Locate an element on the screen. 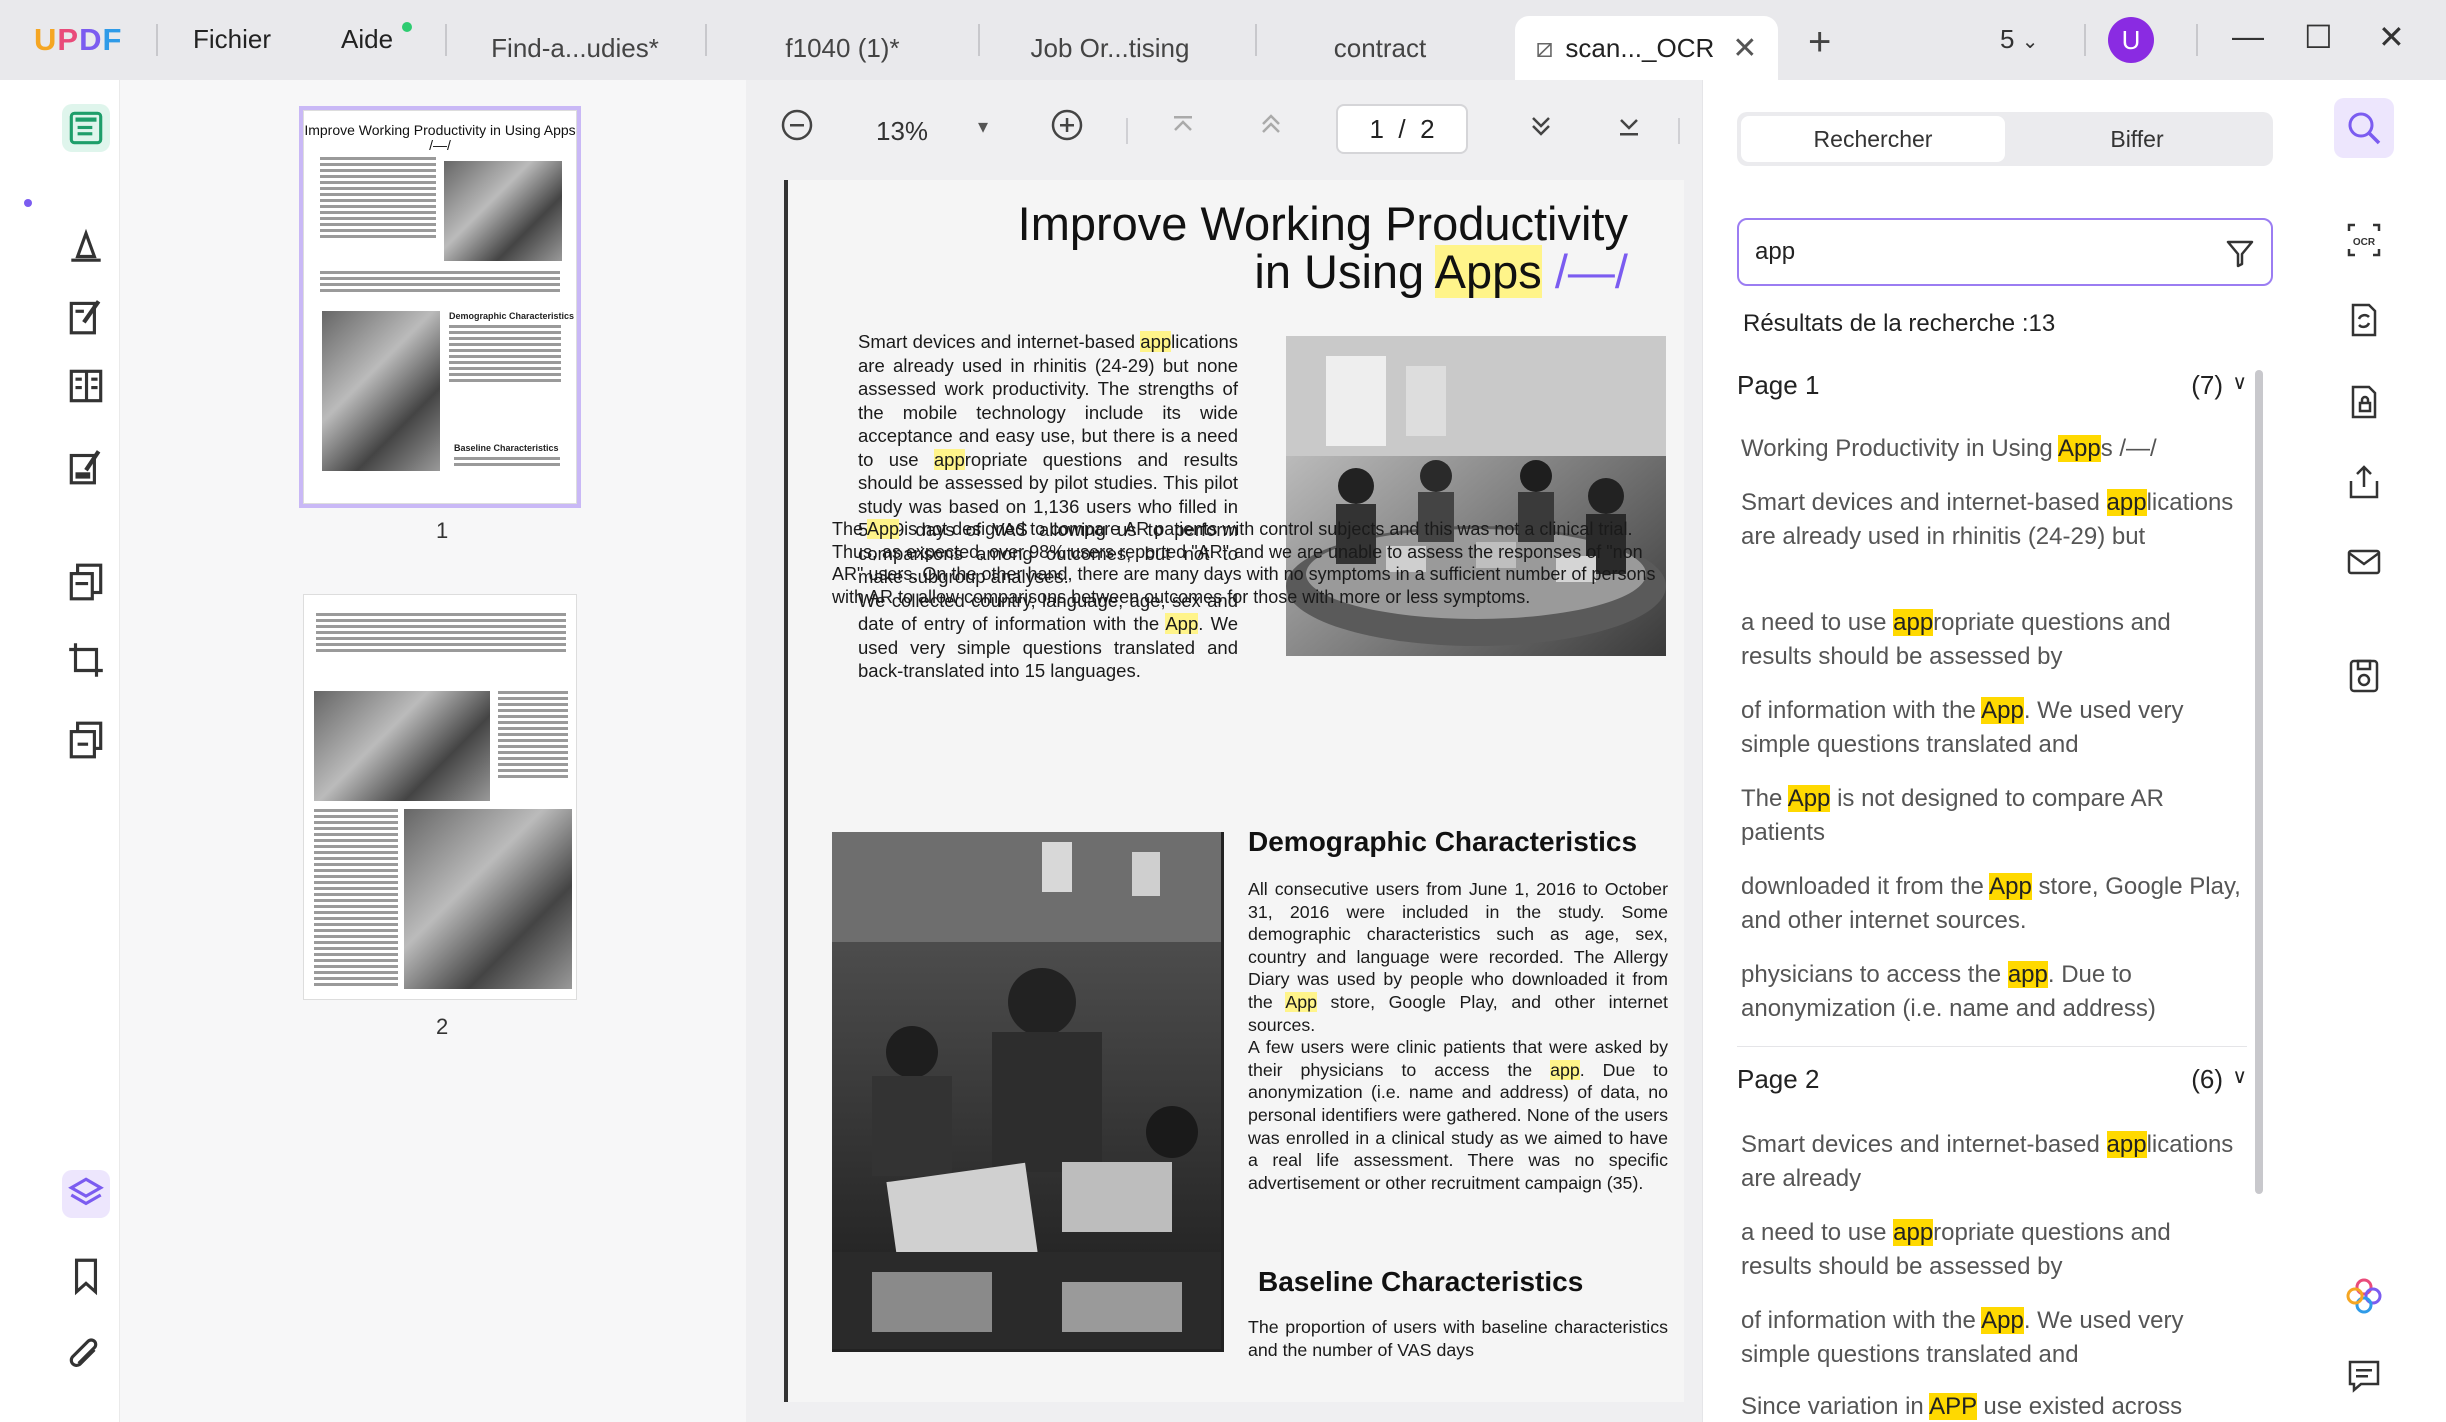 This screenshot has height=1422, width=2446. ai-icon is located at coordinates (2364, 1296).